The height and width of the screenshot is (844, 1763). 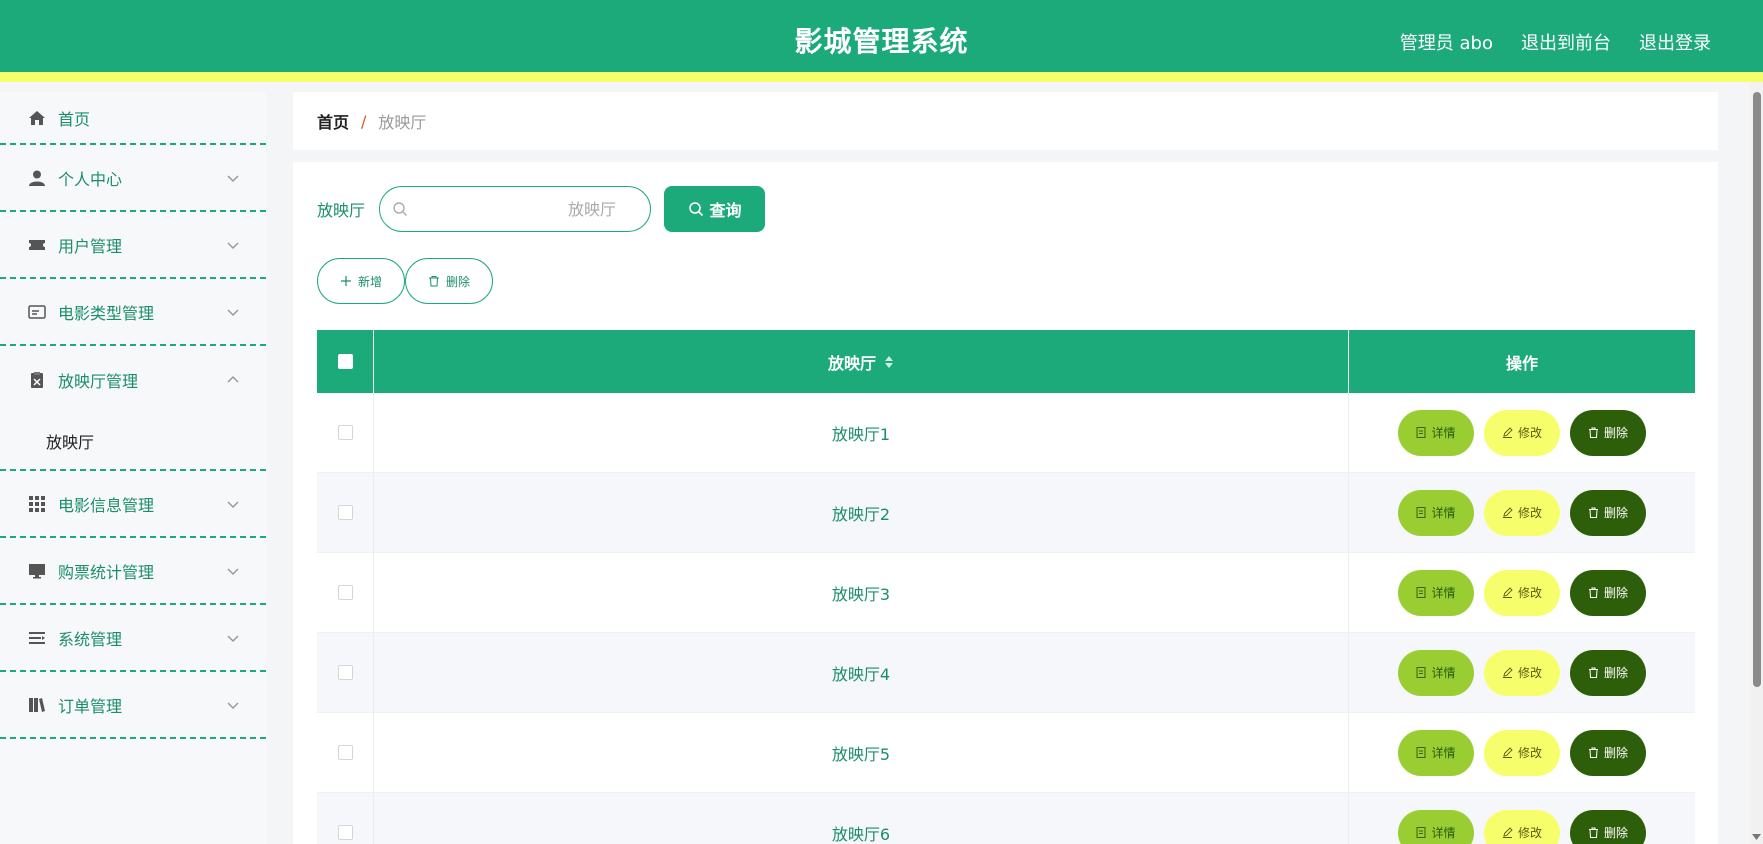 What do you see at coordinates (861, 432) in the screenshot?
I see `hall-name-cell: 放映厅1` at bounding box center [861, 432].